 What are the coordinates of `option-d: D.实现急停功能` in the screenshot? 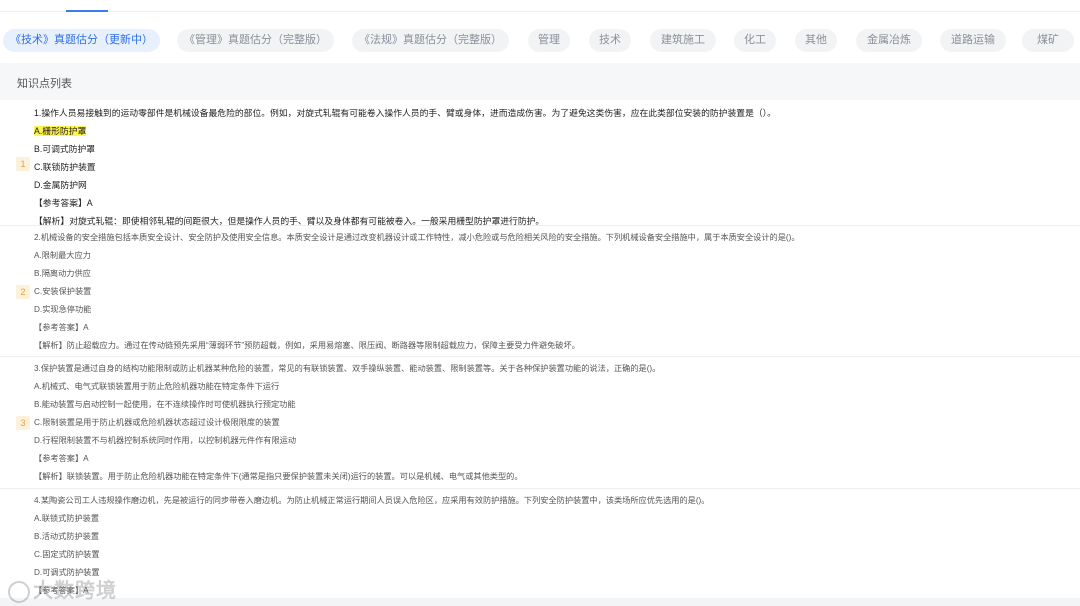 It's located at (552, 310).